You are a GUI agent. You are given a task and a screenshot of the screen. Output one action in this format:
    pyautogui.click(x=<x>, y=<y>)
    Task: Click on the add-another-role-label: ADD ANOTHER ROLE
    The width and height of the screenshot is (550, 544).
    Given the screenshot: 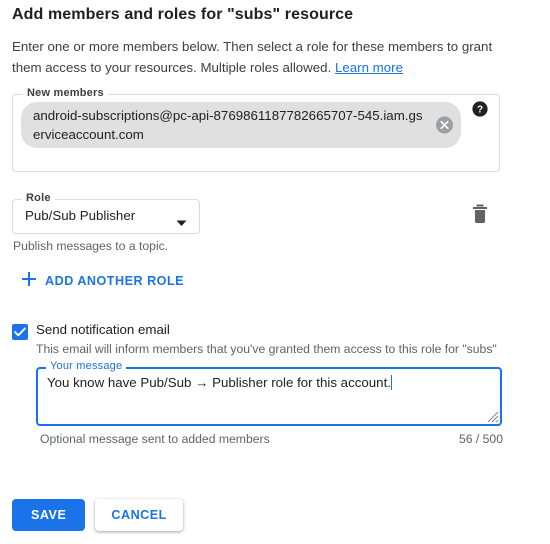 What is the action you would take?
    pyautogui.click(x=115, y=280)
    